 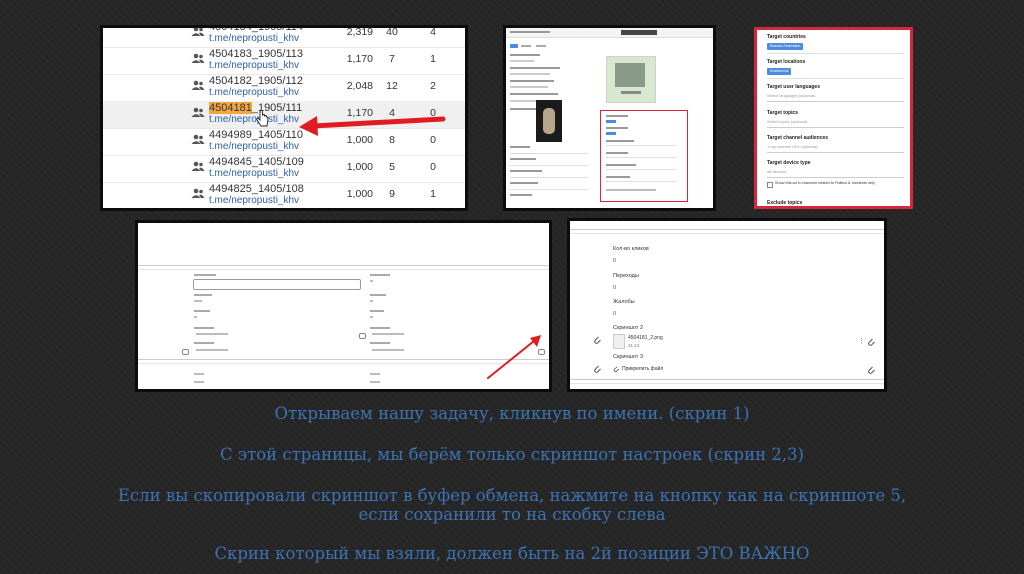 I want to click on device-type-select: All devices, so click(x=835, y=172).